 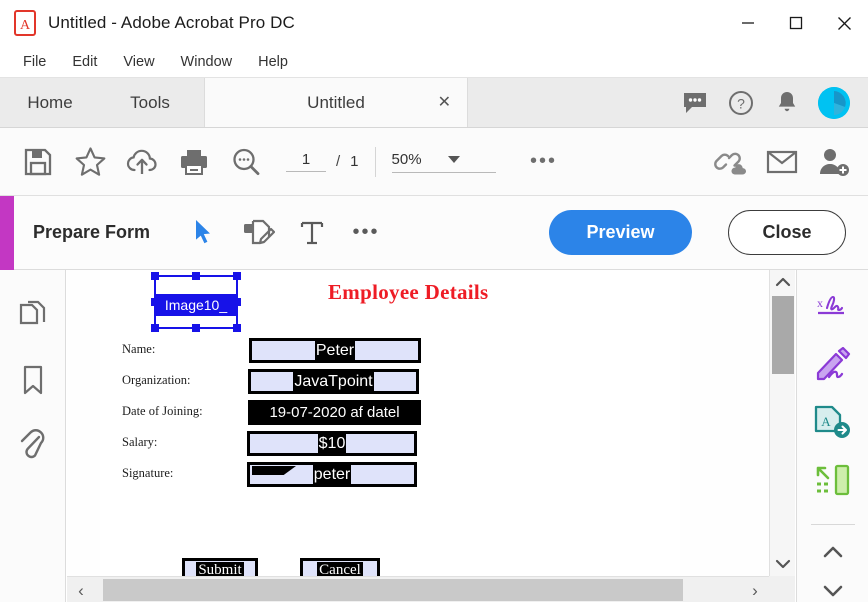 I want to click on form-row-organization: Organization: JavaTpoint, so click(x=390, y=384).